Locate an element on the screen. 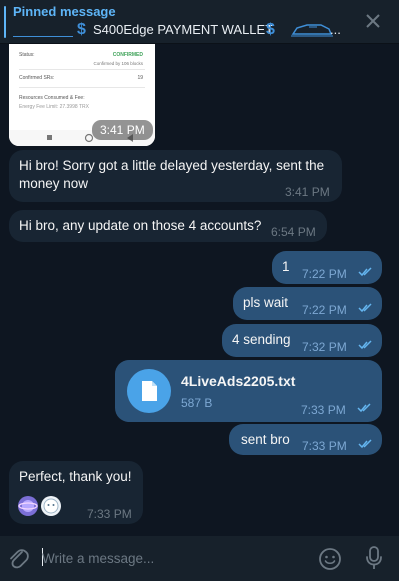 Image resolution: width=399 pixels, height=581 pixels. screenshot-resources-label: Resources Consumed & Fee: is located at coordinates (52, 98).